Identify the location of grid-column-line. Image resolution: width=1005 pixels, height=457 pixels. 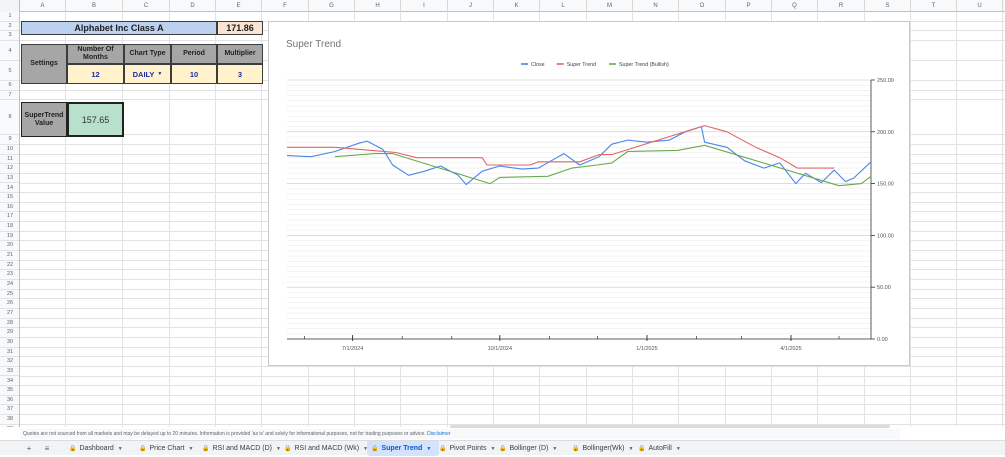
(1002, 219).